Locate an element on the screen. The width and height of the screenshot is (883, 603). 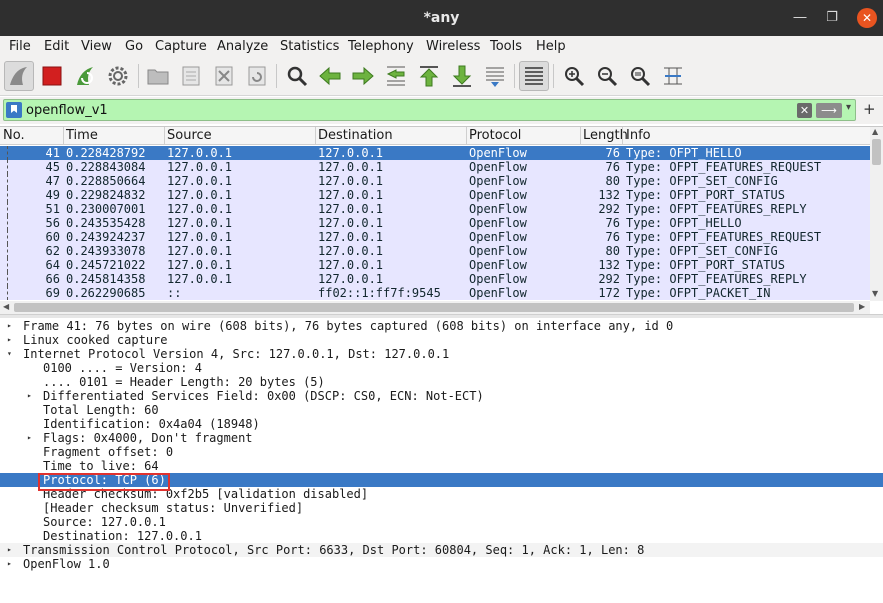
menu-go: Go is located at coordinates (134, 46).